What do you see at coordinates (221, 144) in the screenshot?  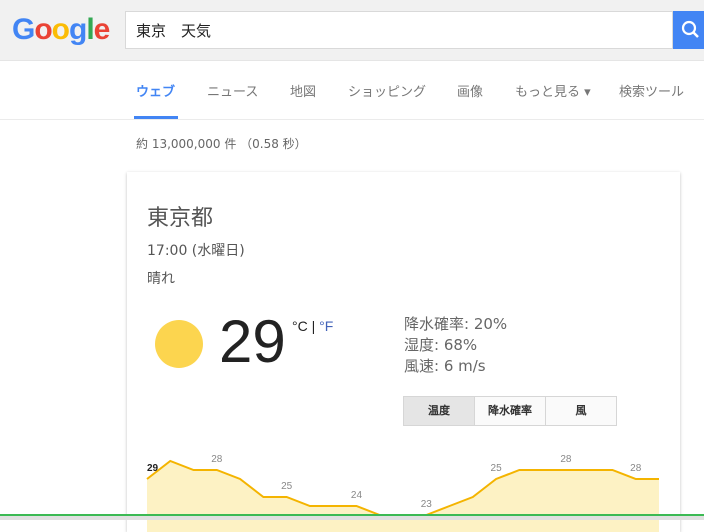 I see `result-stats: 約 13,000,000 件 （0.58 秒）` at bounding box center [221, 144].